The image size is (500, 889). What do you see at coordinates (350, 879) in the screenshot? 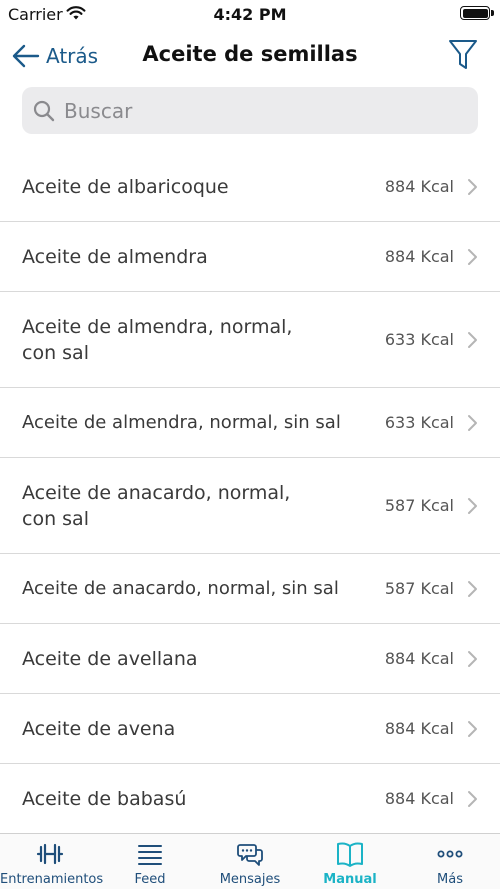
I see `tab-label: Manual` at bounding box center [350, 879].